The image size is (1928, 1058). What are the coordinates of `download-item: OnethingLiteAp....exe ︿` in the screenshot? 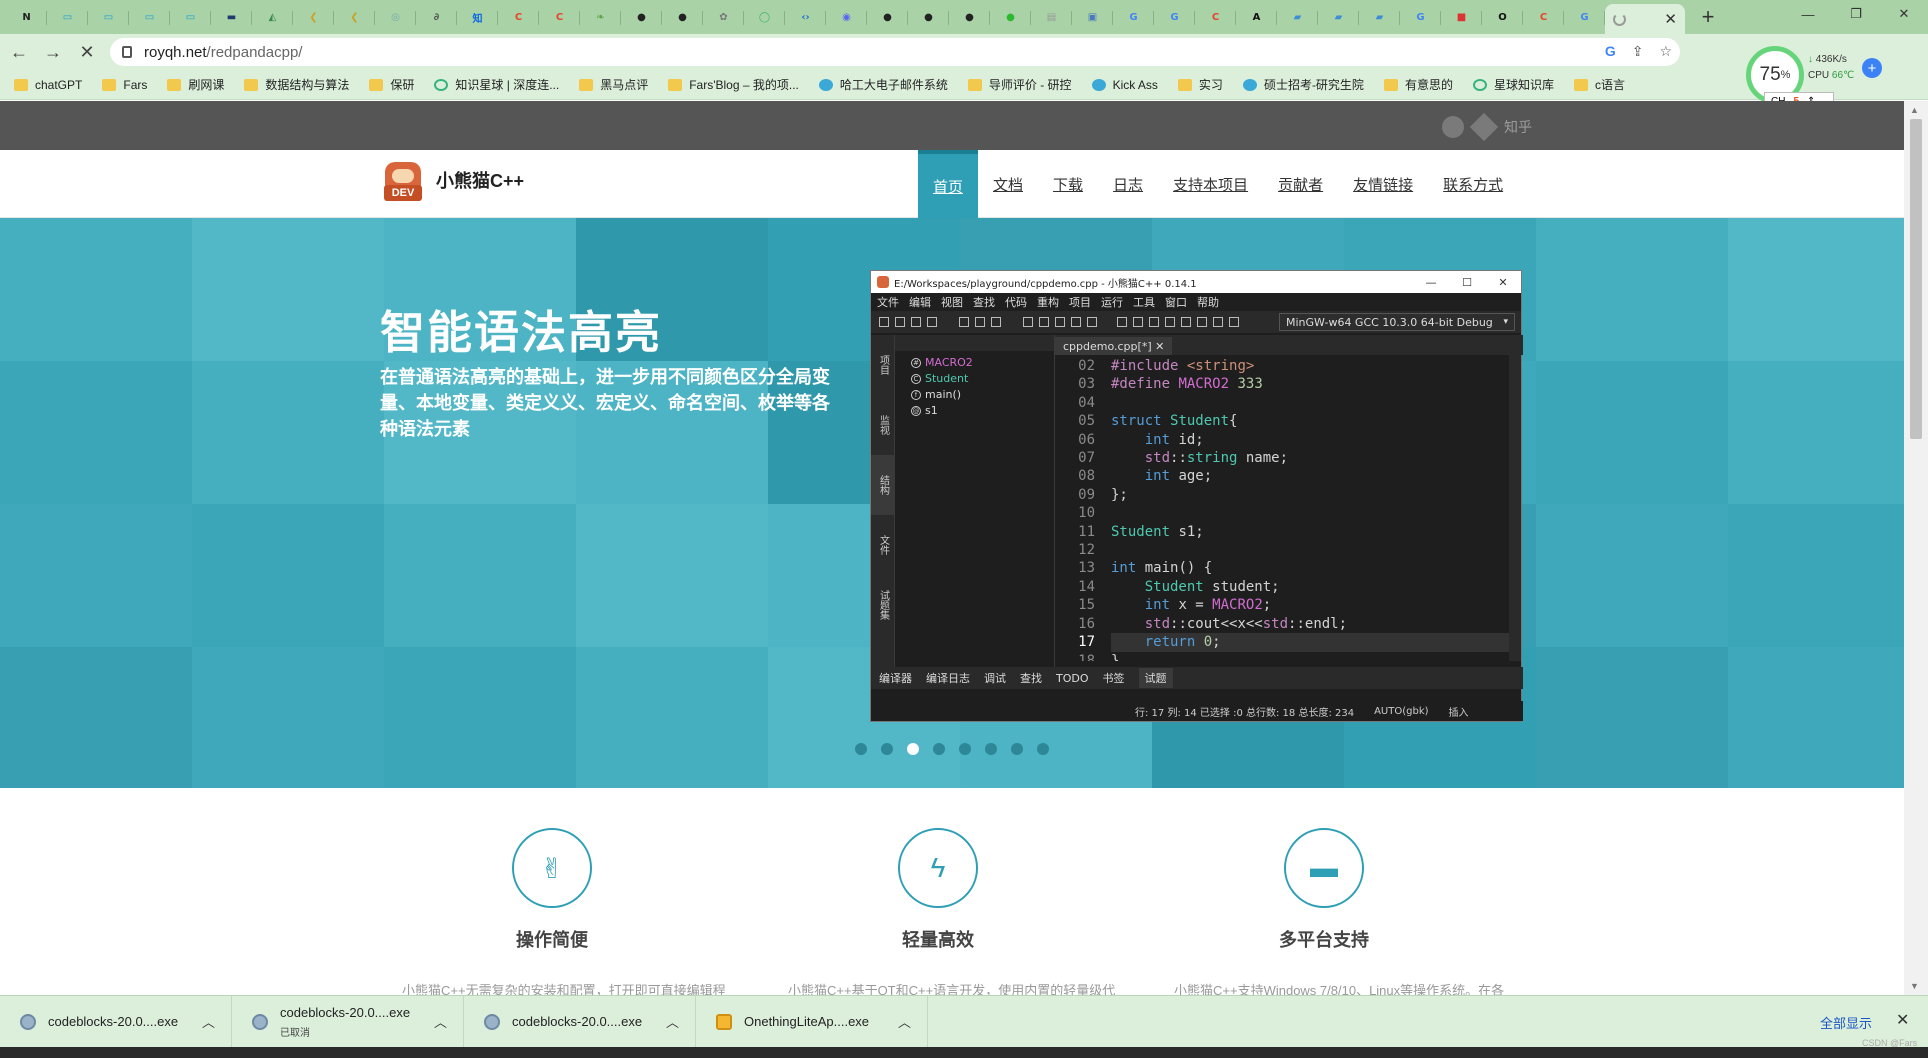 It's located at (812, 1021).